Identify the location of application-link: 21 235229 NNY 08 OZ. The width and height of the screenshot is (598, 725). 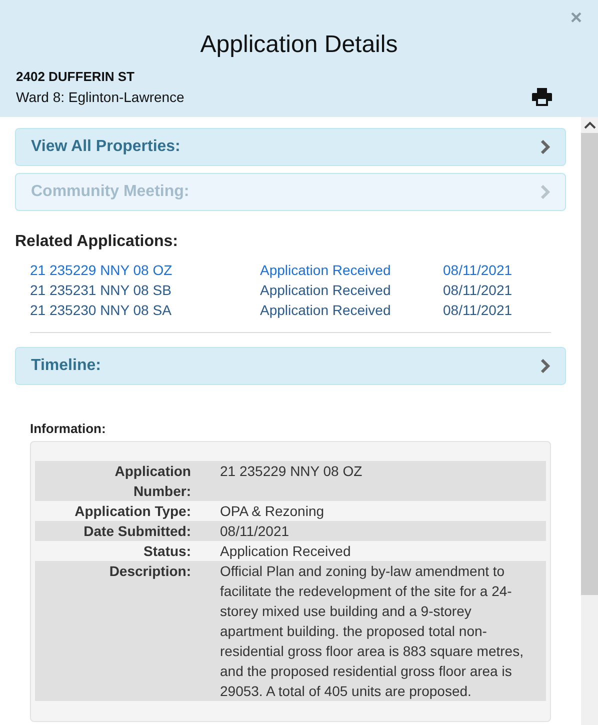
(101, 270).